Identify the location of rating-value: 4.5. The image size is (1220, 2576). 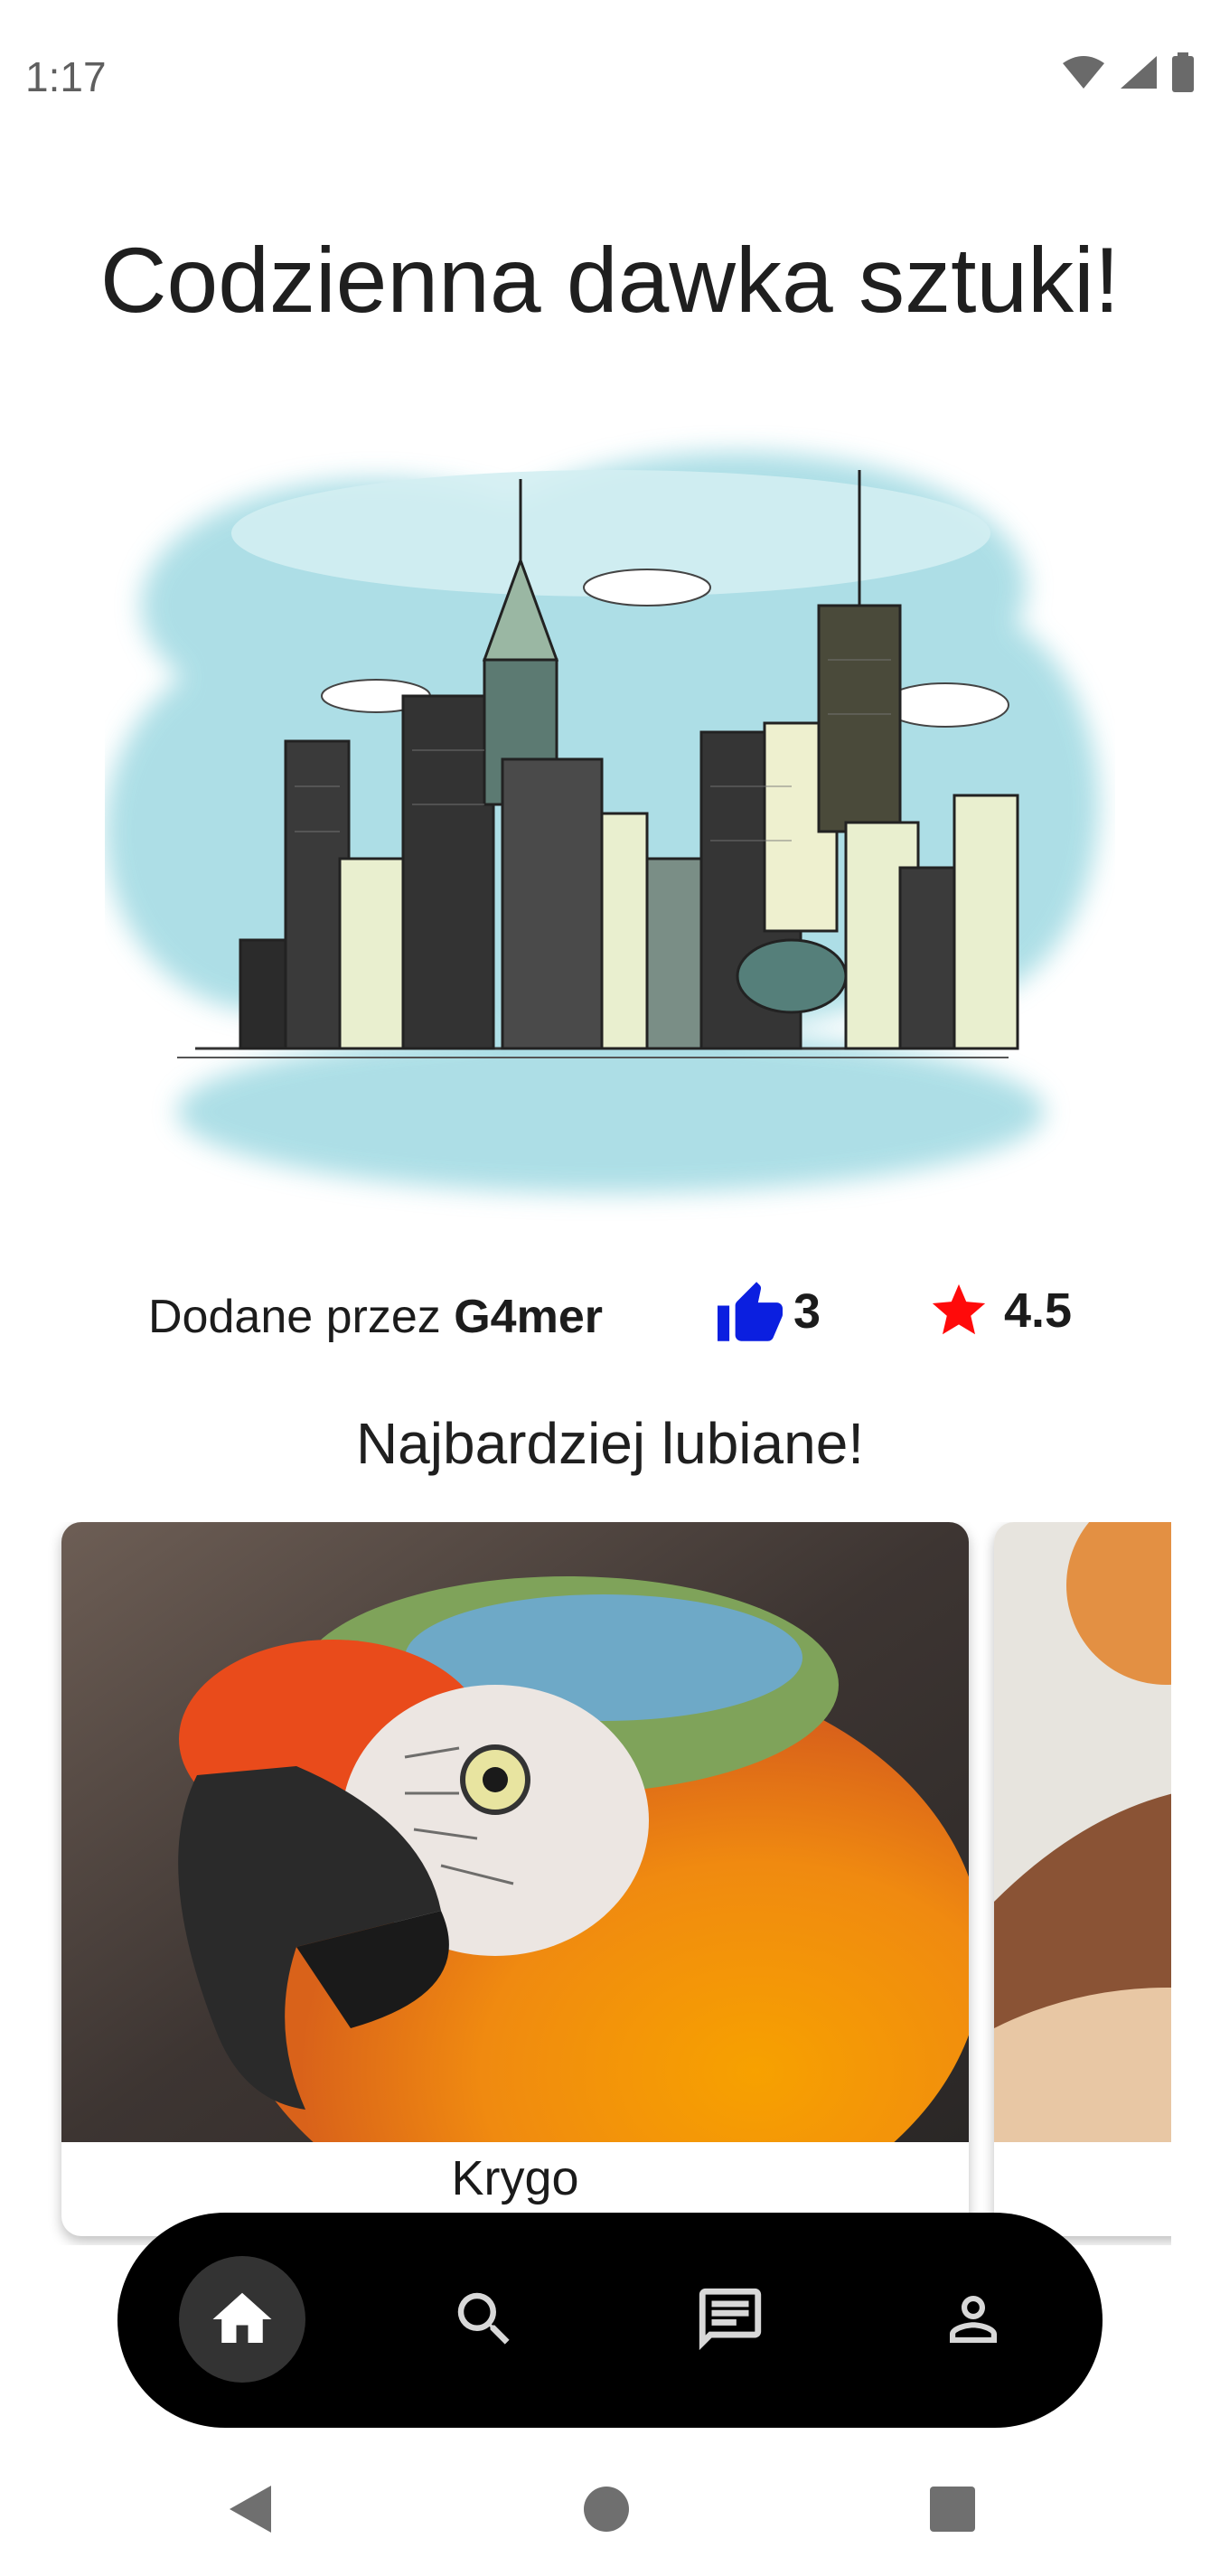
(1038, 1311).